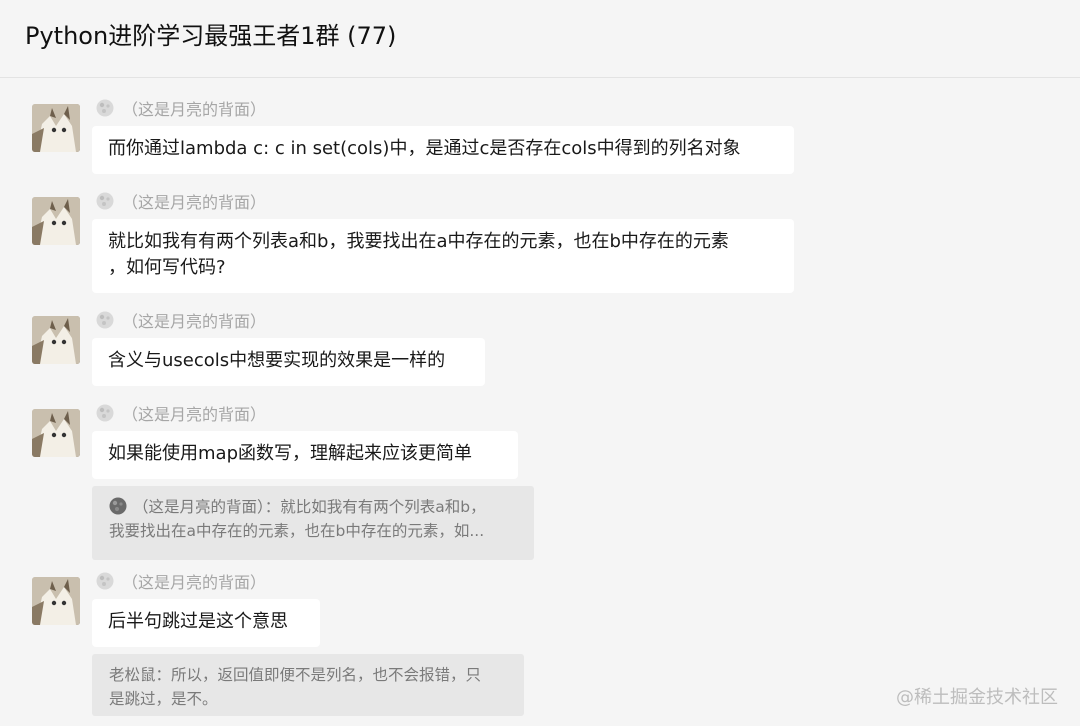 This screenshot has height=726, width=1080. What do you see at coordinates (199, 507) in the screenshot?
I see `quote-sender: （这是月亮的背面）` at bounding box center [199, 507].